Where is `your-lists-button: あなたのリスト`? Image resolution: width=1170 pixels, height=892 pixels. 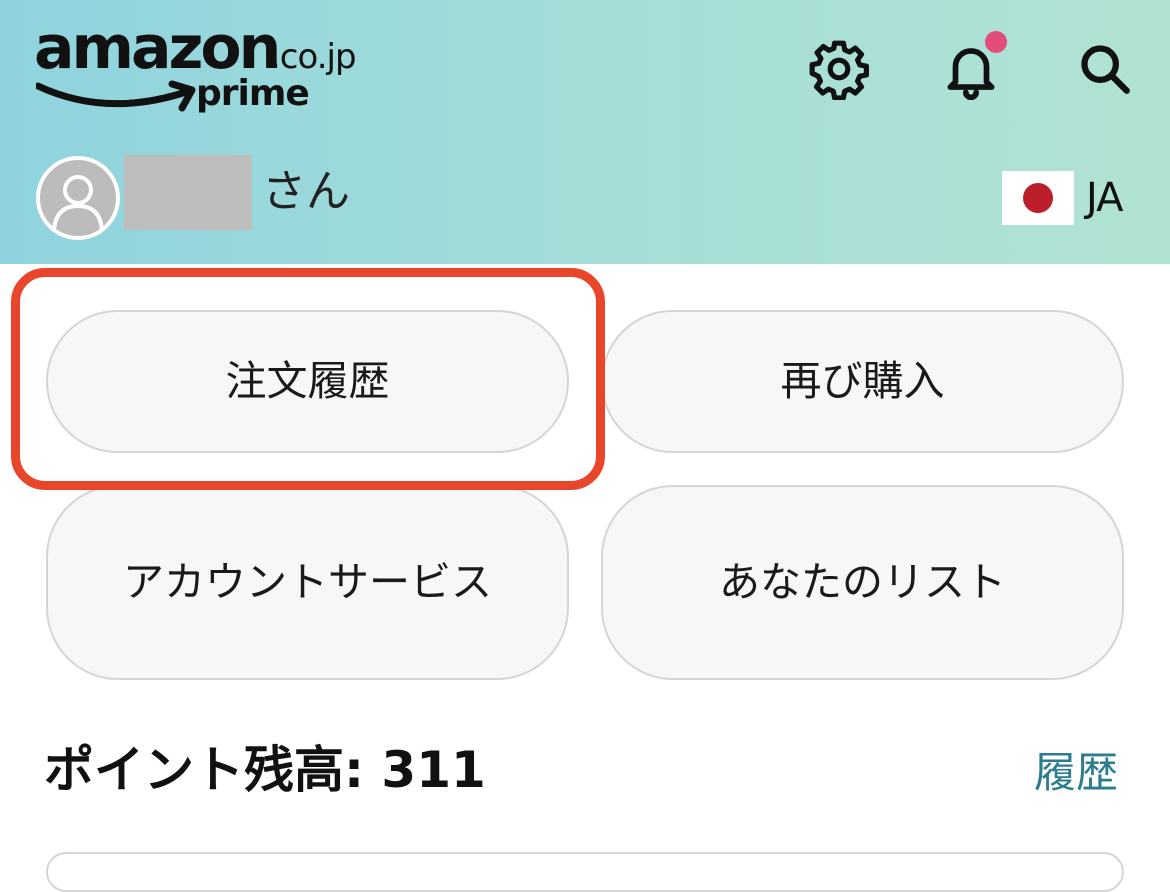
your-lists-button: あなたのリスト is located at coordinates (862, 582).